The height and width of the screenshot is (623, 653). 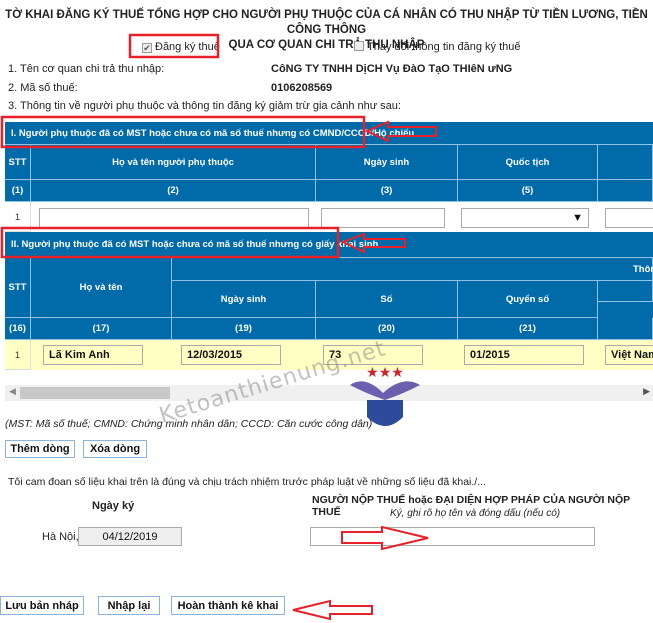 I want to click on header-number: Số, so click(x=387, y=299).